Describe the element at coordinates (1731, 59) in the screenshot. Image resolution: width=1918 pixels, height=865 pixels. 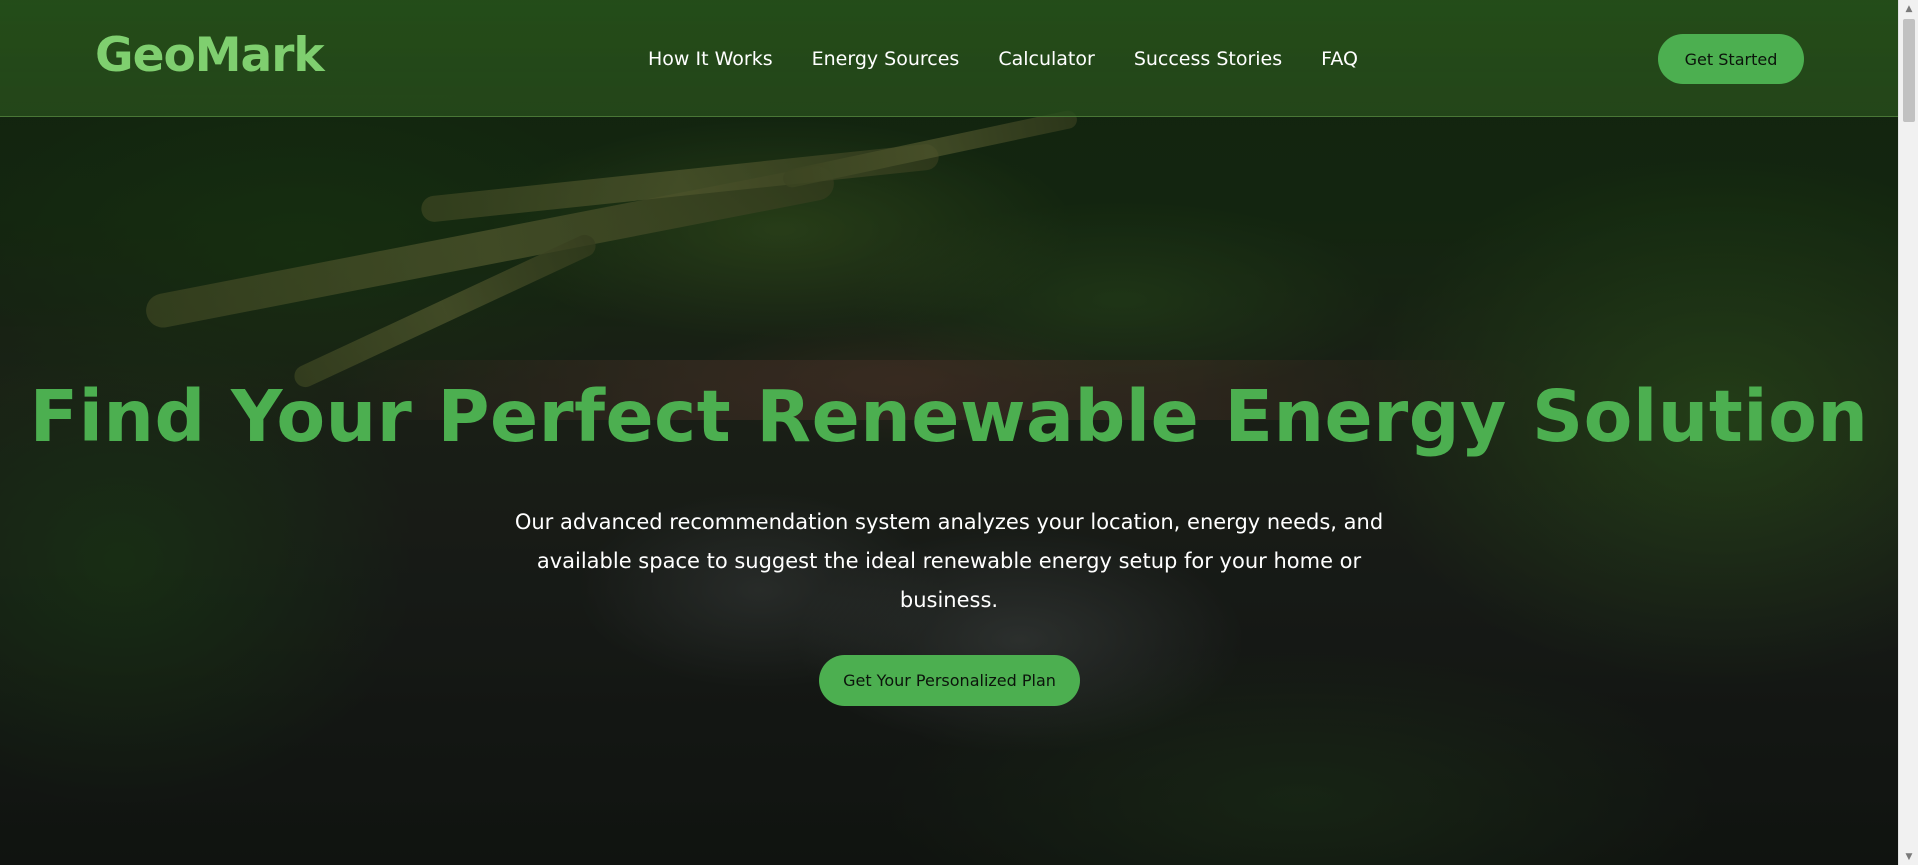
I see `get-started-button: Get Started` at that location.